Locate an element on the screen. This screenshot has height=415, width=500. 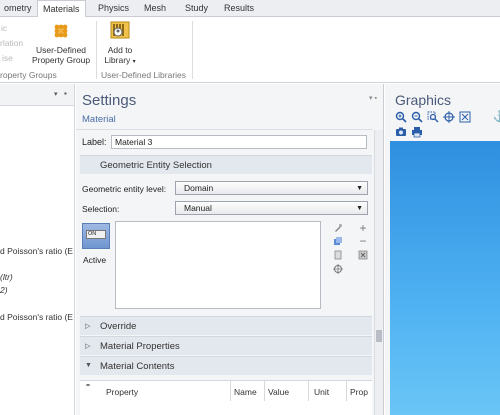
zoom-box-icon is located at coordinates (433, 117).